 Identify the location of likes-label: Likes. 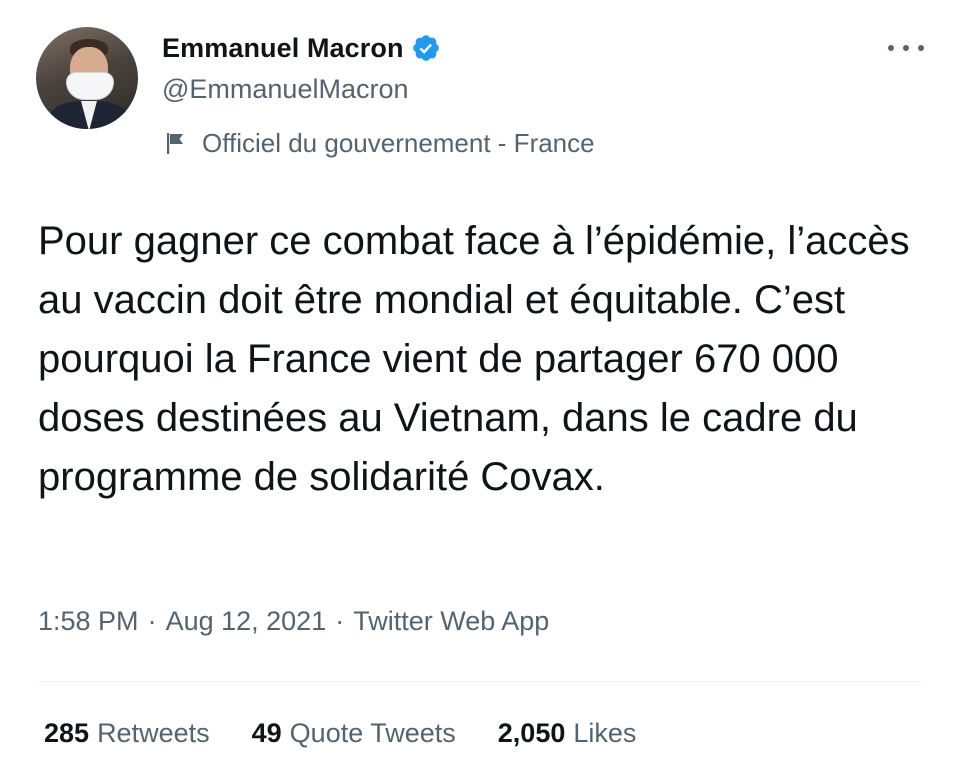
(605, 733).